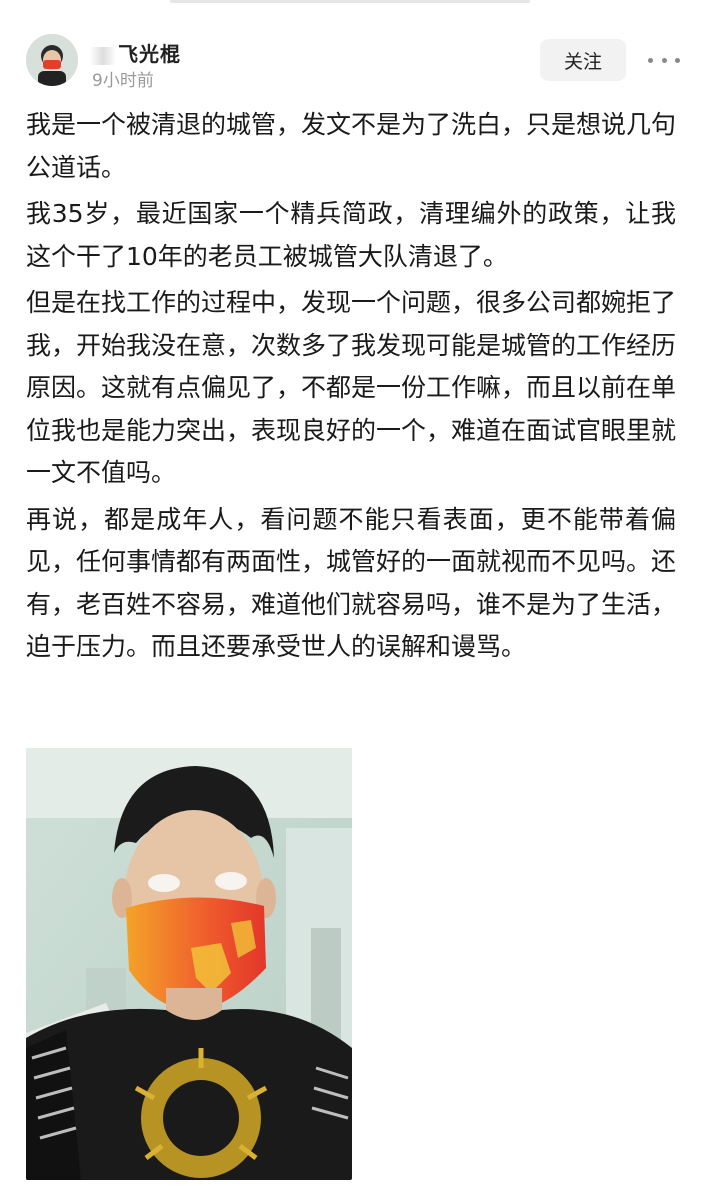  Describe the element at coordinates (664, 60) in the screenshot. I see `more-dots-icon` at that location.